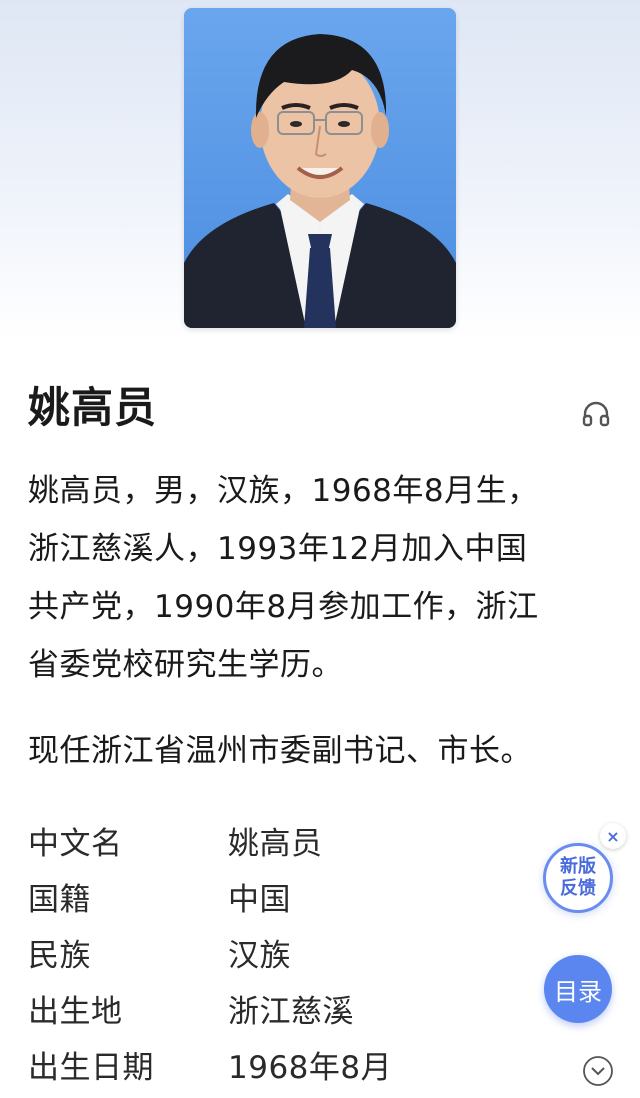  I want to click on chevron-down-icon, so click(598, 1071).